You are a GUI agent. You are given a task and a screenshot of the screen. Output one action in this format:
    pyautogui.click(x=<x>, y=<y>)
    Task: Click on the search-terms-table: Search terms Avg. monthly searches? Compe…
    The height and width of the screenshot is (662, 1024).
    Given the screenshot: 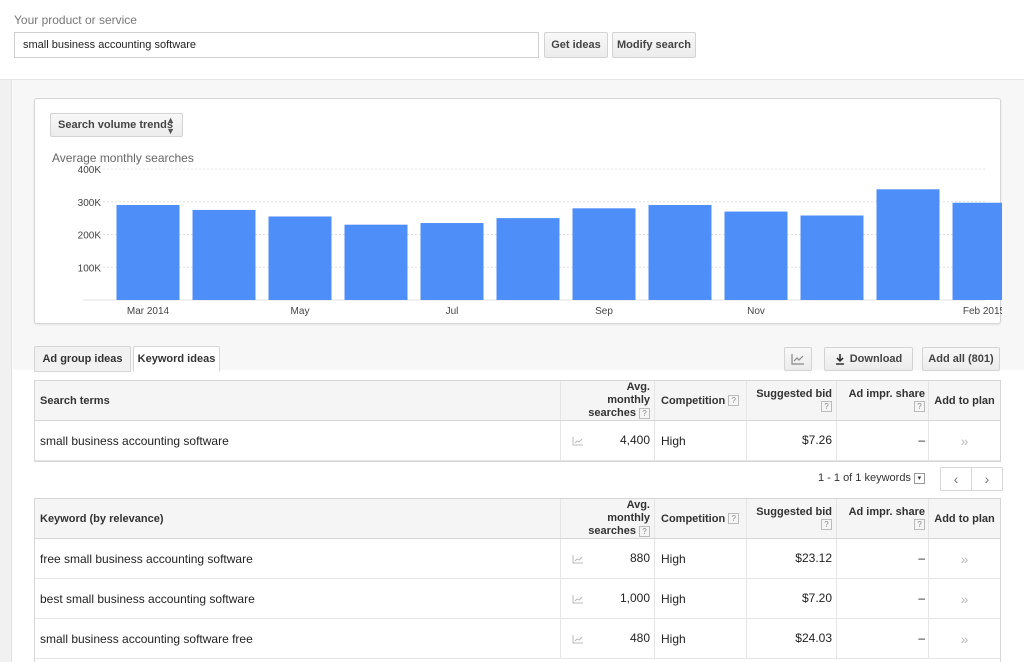 What is the action you would take?
    pyautogui.click(x=517, y=421)
    